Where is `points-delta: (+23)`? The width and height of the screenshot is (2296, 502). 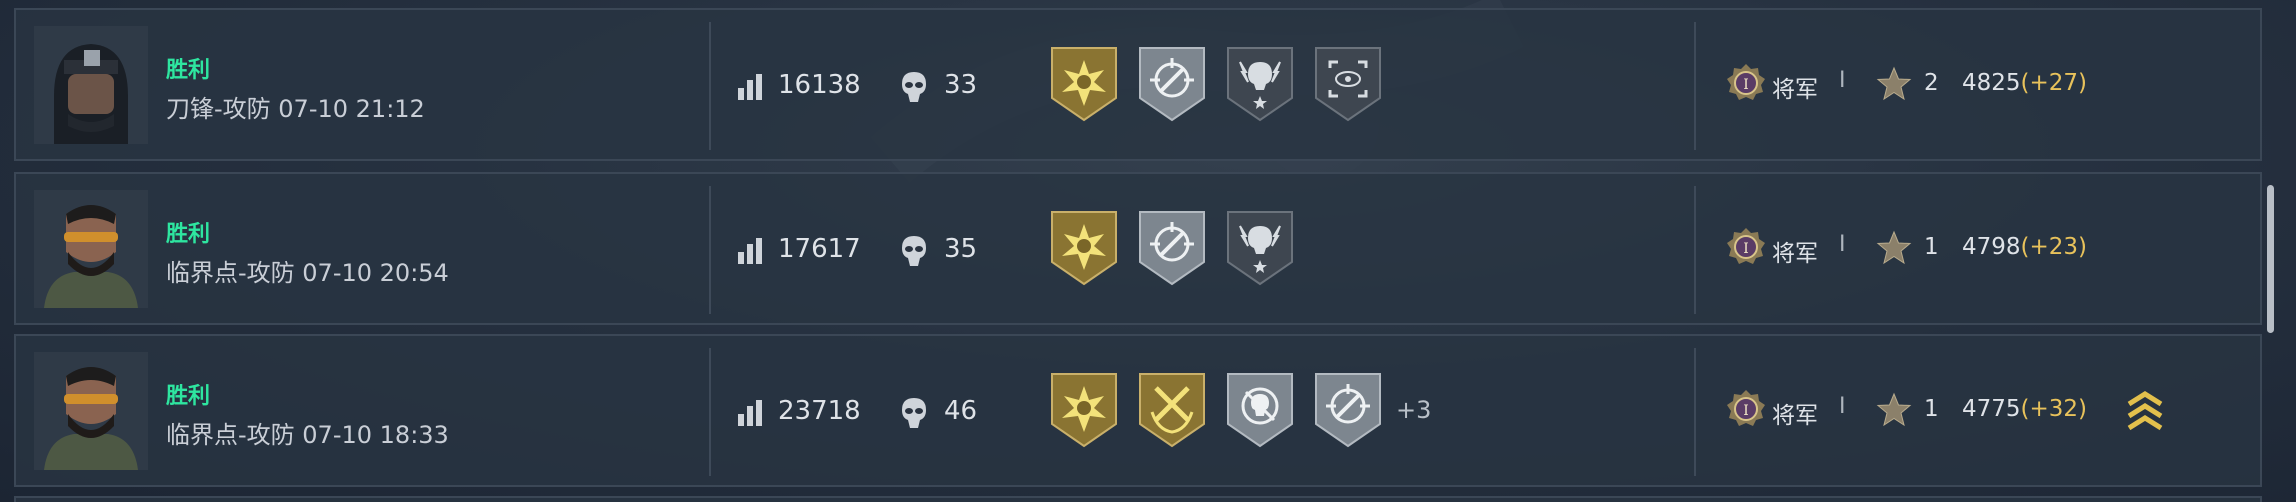 points-delta: (+23) is located at coordinates (2054, 247).